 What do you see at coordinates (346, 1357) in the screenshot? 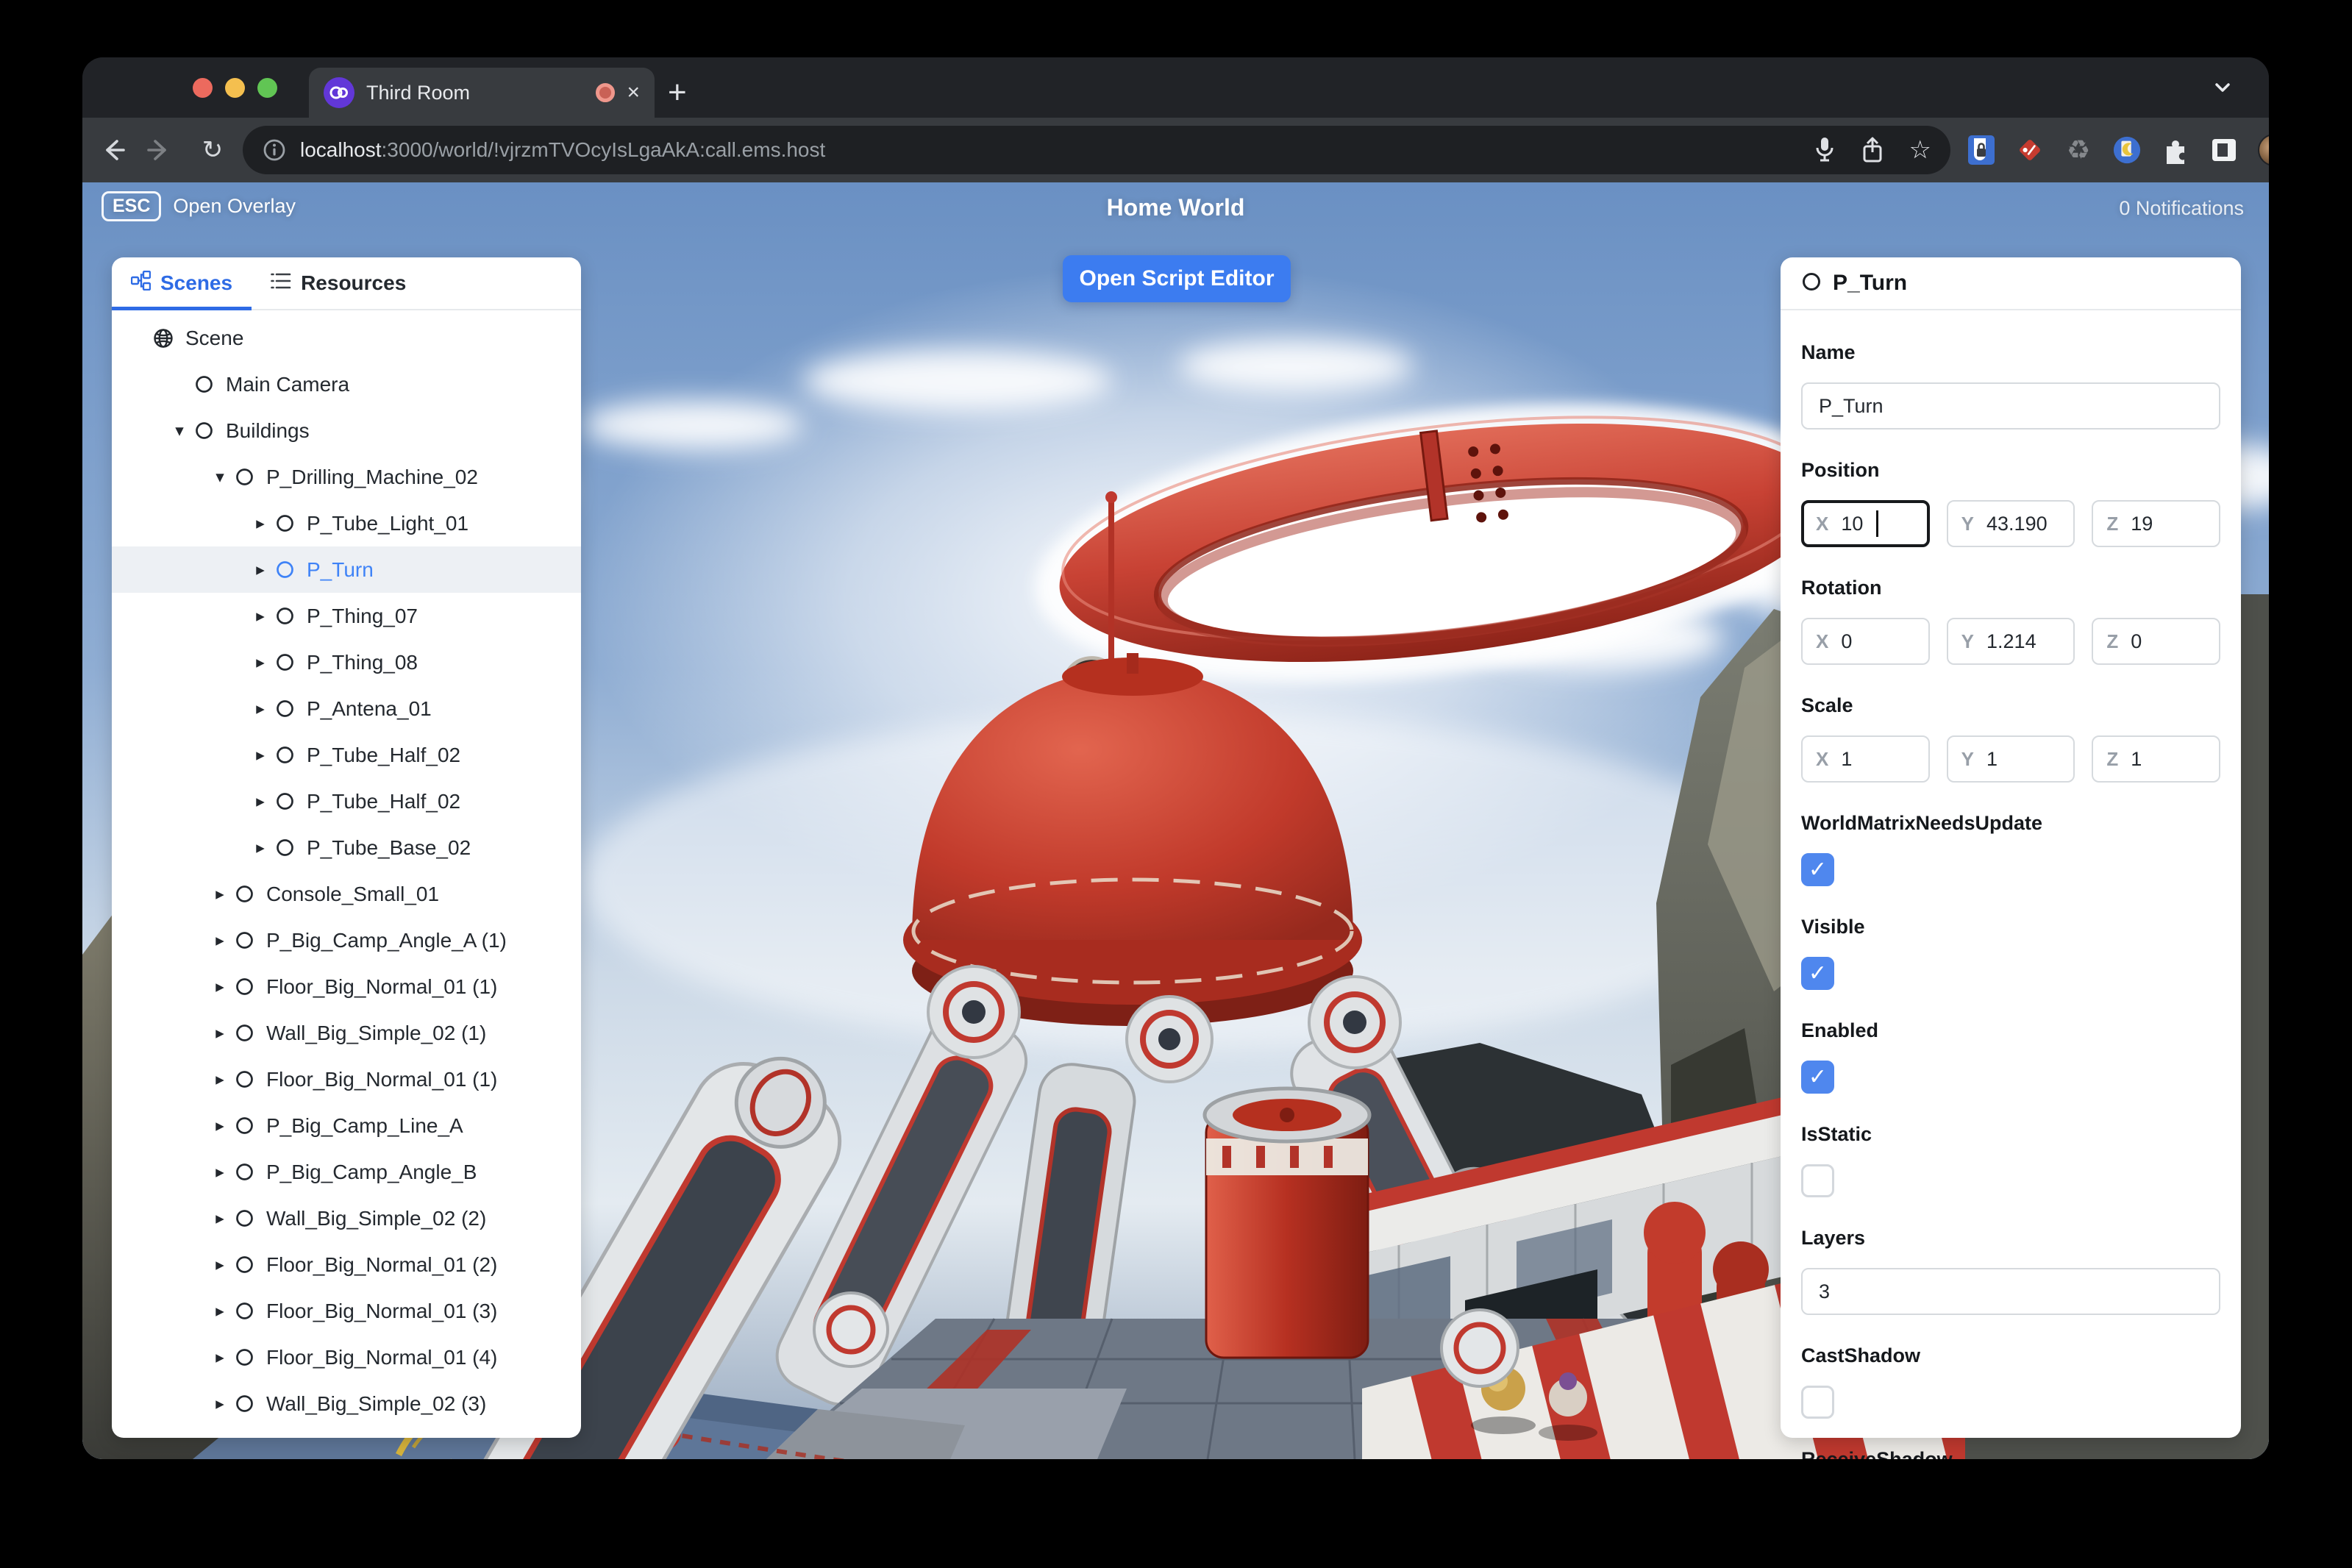
I see `tree-item: ▸ Floor_Big_Normal_01 (4)` at bounding box center [346, 1357].